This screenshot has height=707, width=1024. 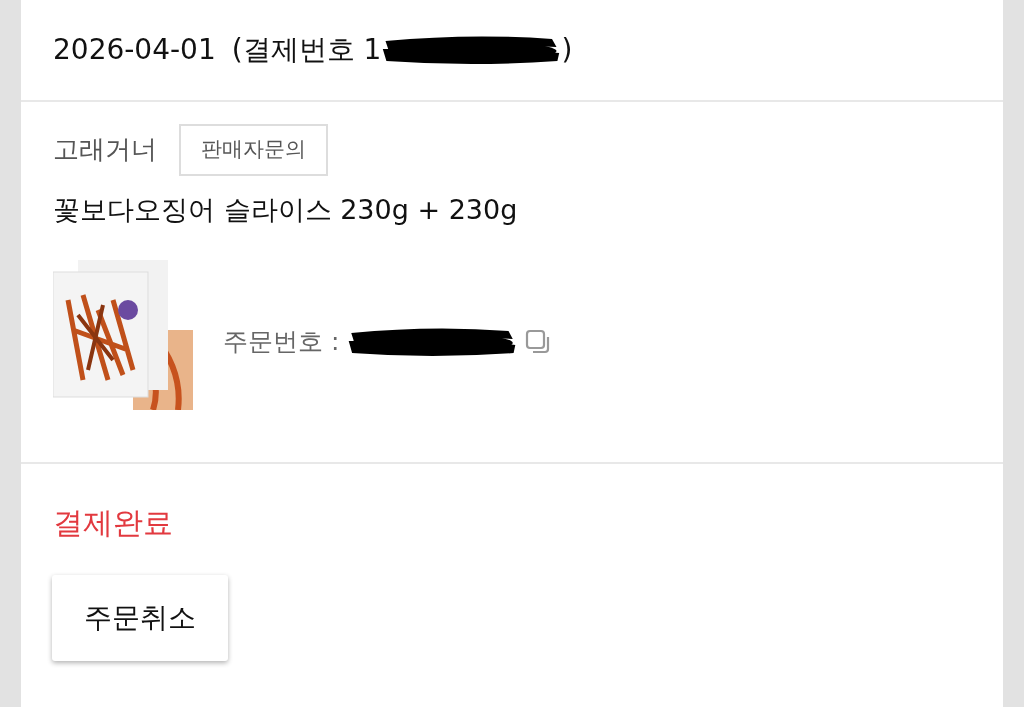 What do you see at coordinates (113, 523) in the screenshot?
I see `order-status: 결제완료` at bounding box center [113, 523].